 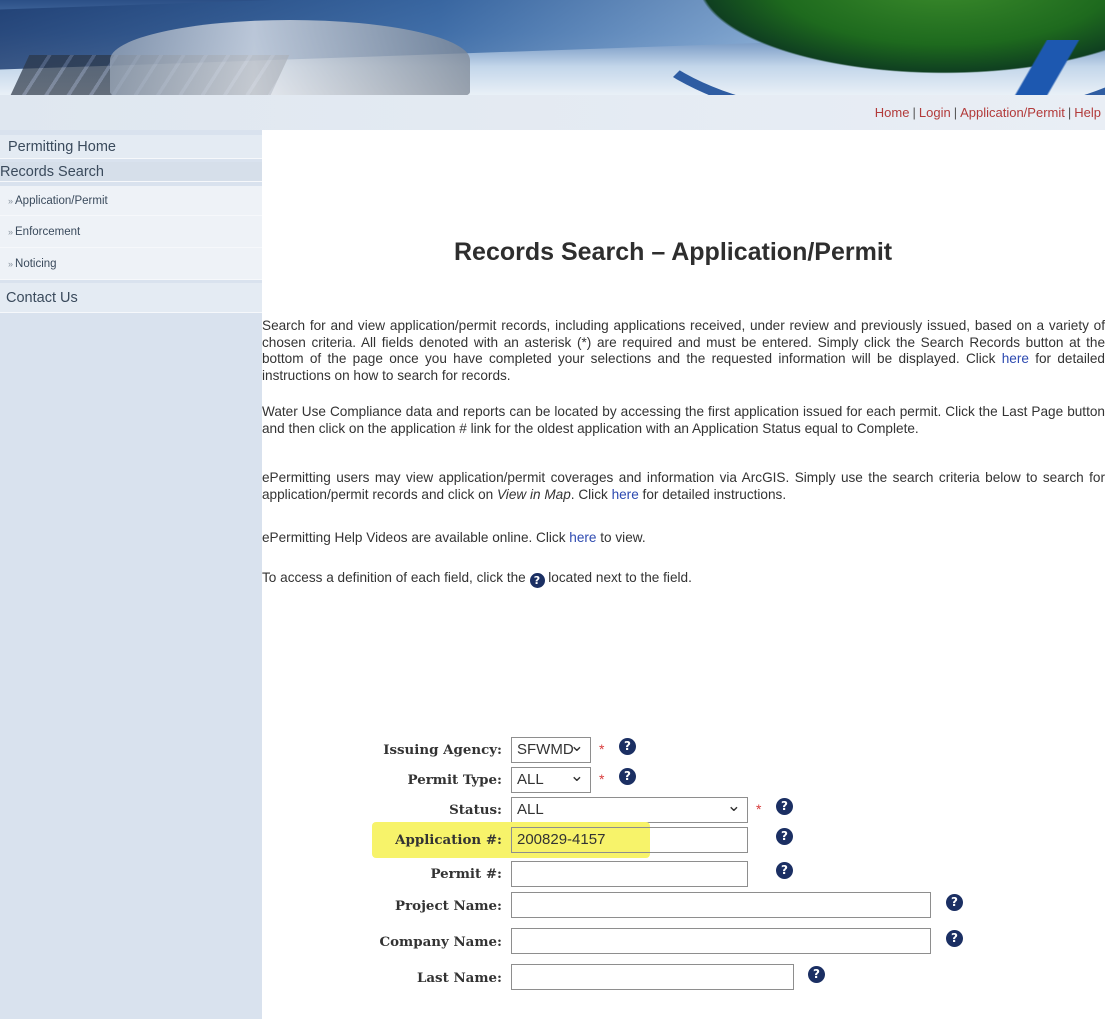 I want to click on status-value: ALL, so click(x=530, y=809).